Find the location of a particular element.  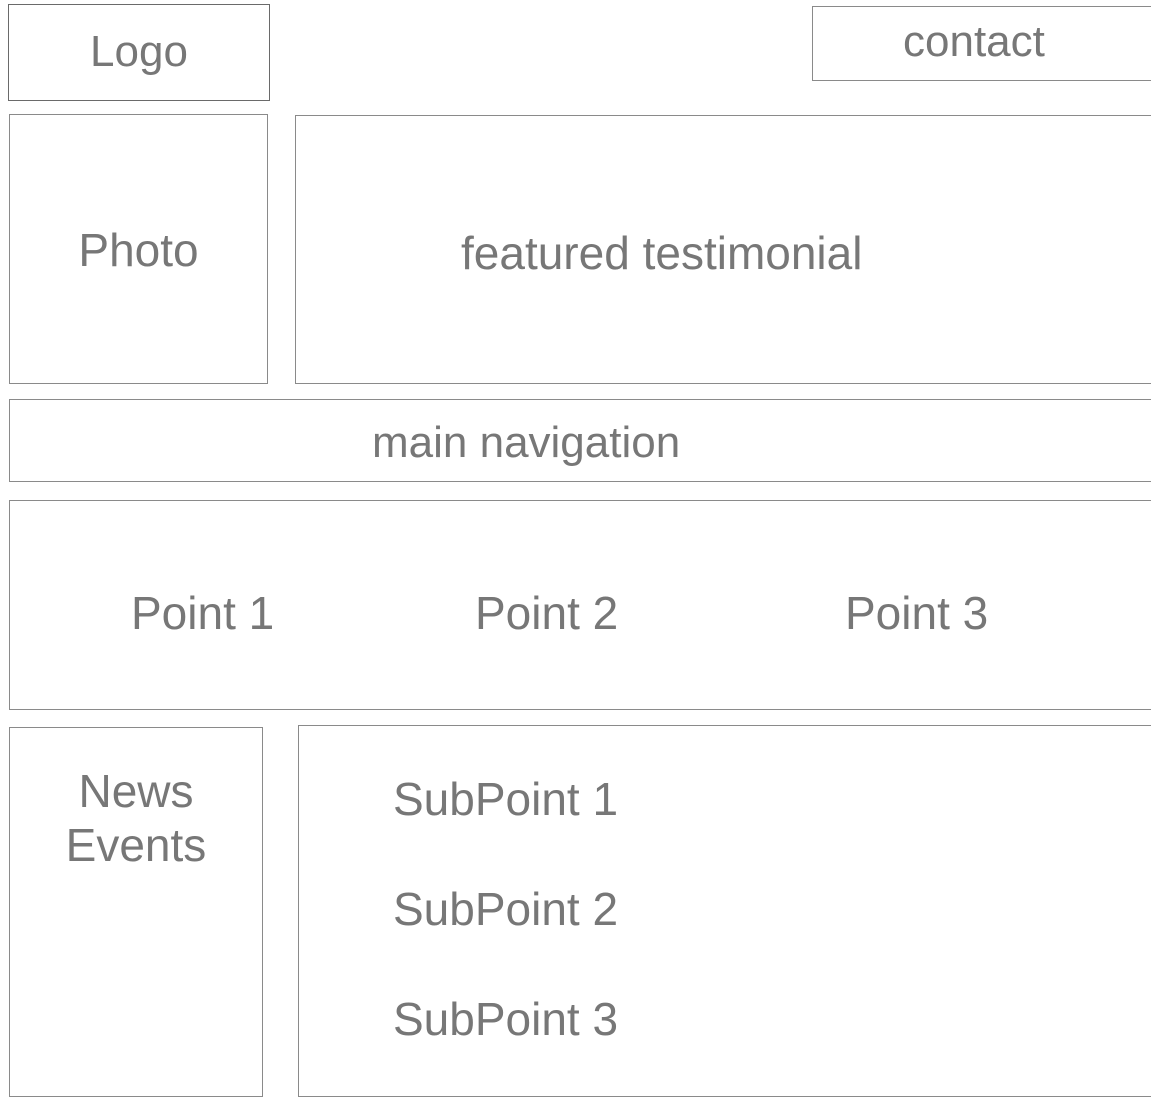

subpoint-3: SubPoint 3 is located at coordinates (506, 1019).